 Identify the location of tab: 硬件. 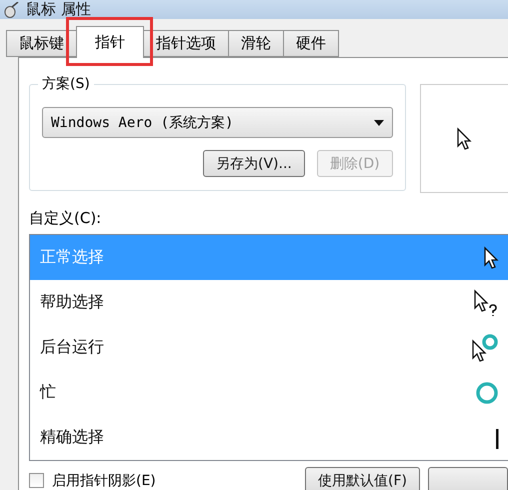
(311, 43).